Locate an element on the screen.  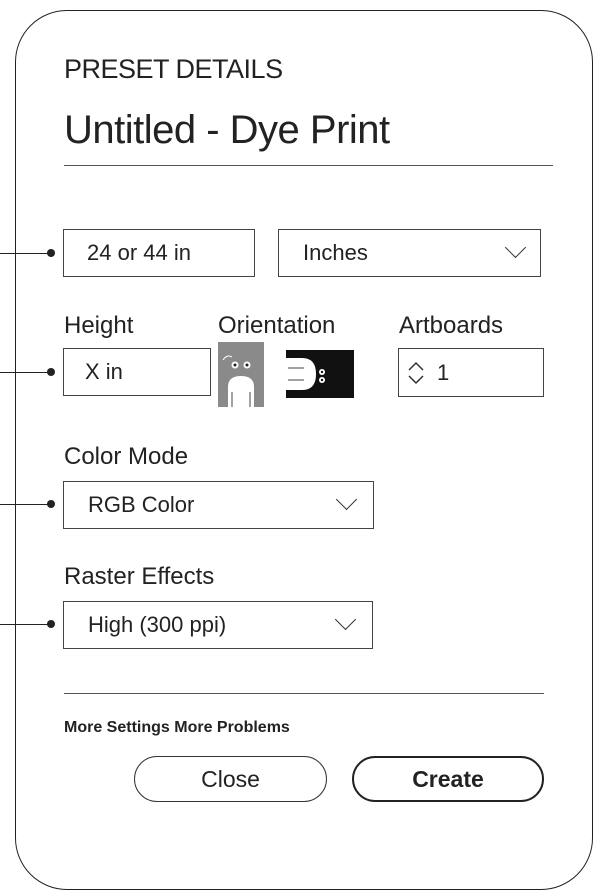
landscape-orientation-icon is located at coordinates (320, 374).